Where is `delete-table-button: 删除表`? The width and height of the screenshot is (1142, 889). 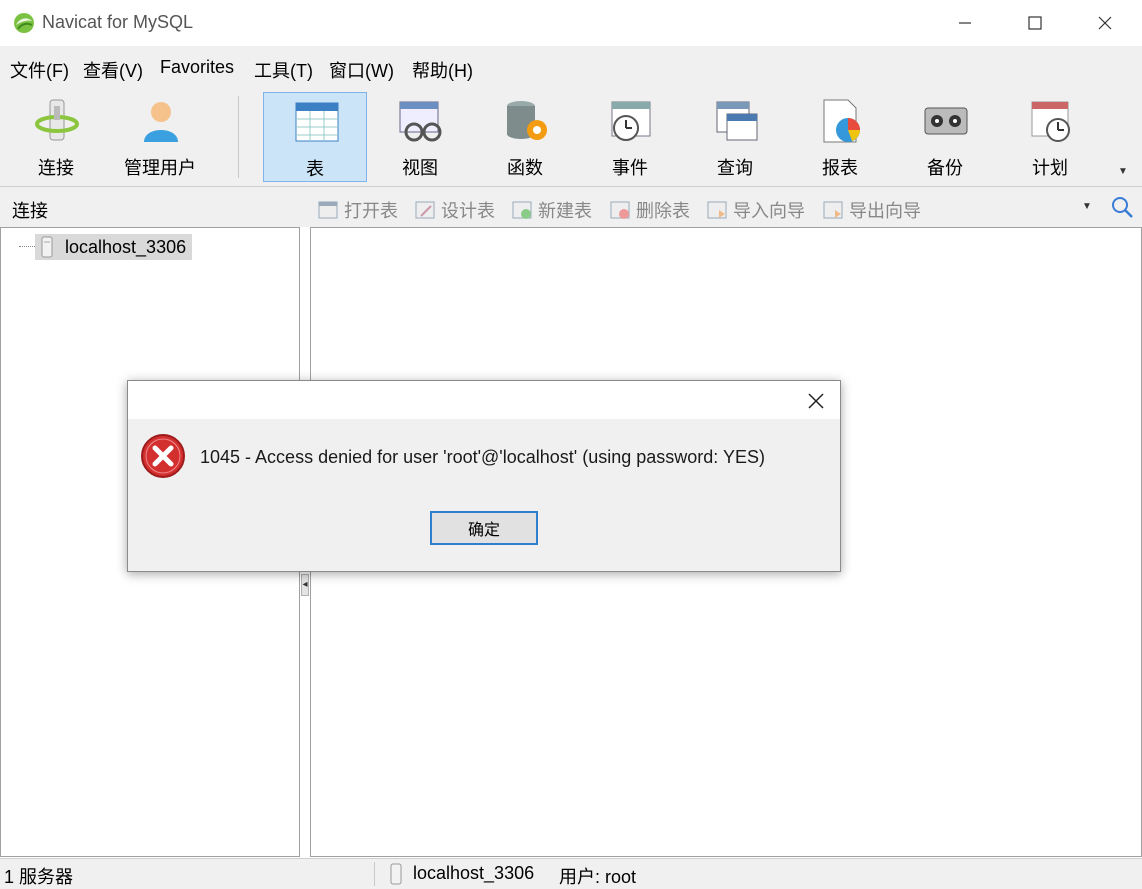
delete-table-button: 删除表 is located at coordinates (650, 210).